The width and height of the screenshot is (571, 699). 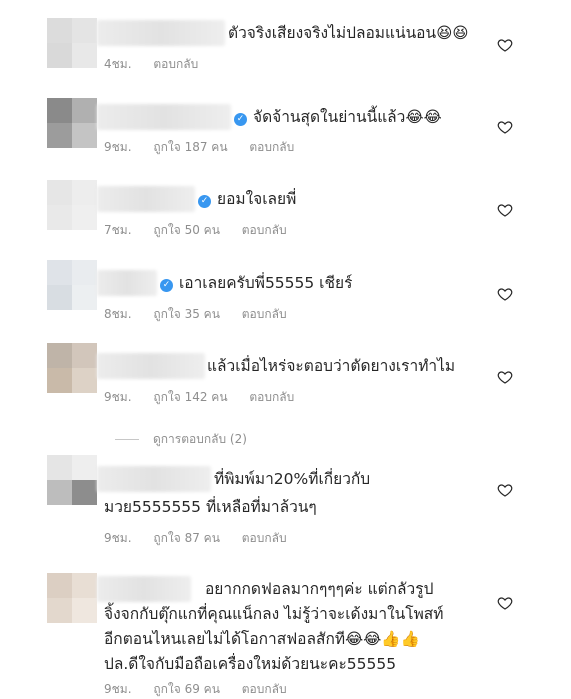 What do you see at coordinates (190, 397) in the screenshot?
I see `likes-count: ถูกใจ 142 คน` at bounding box center [190, 397].